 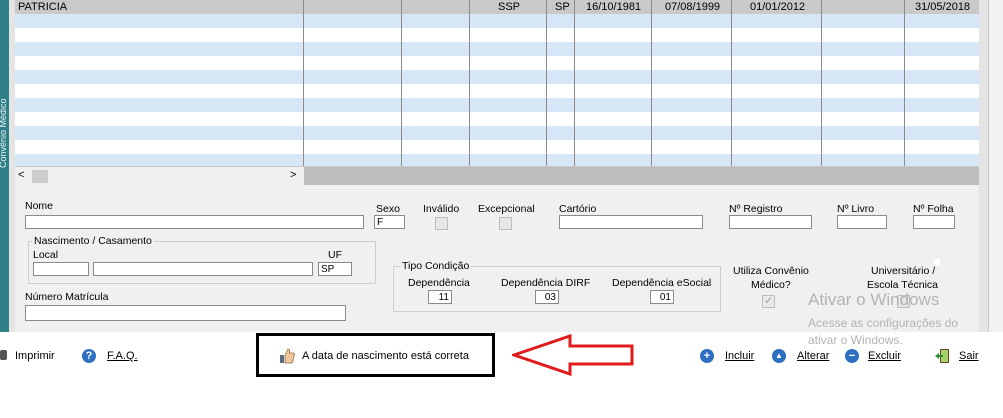 I want to click on status-dot, so click(x=937, y=262).